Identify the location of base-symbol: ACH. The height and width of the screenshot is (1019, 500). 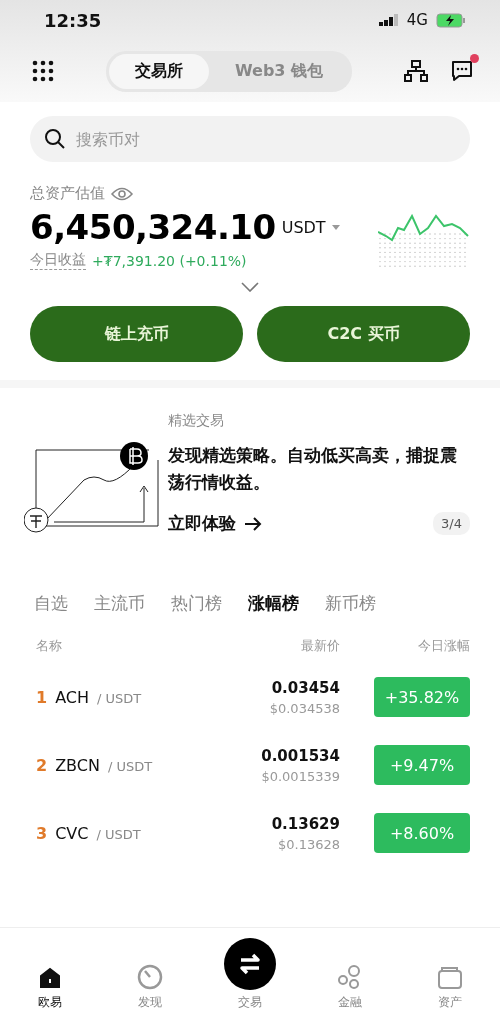
(72, 697).